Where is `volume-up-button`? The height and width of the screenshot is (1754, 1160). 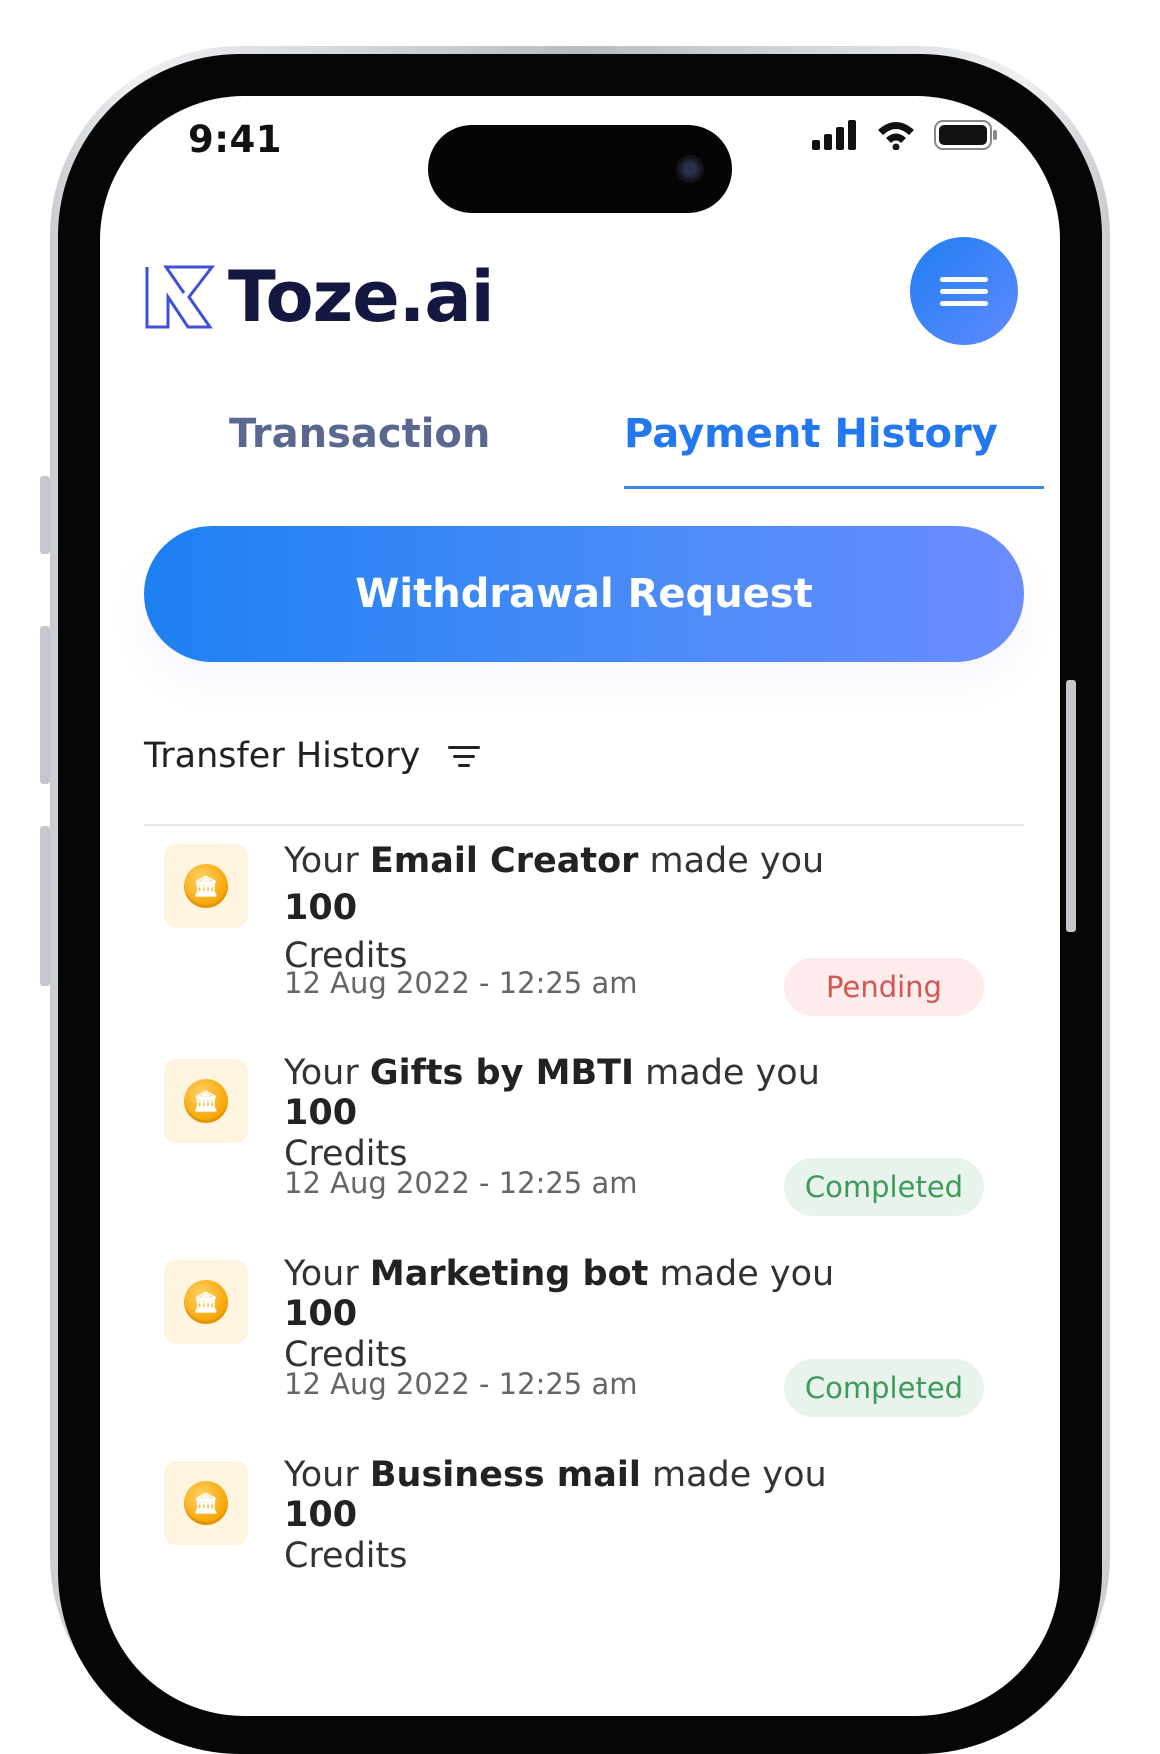
volume-up-button is located at coordinates (45, 705).